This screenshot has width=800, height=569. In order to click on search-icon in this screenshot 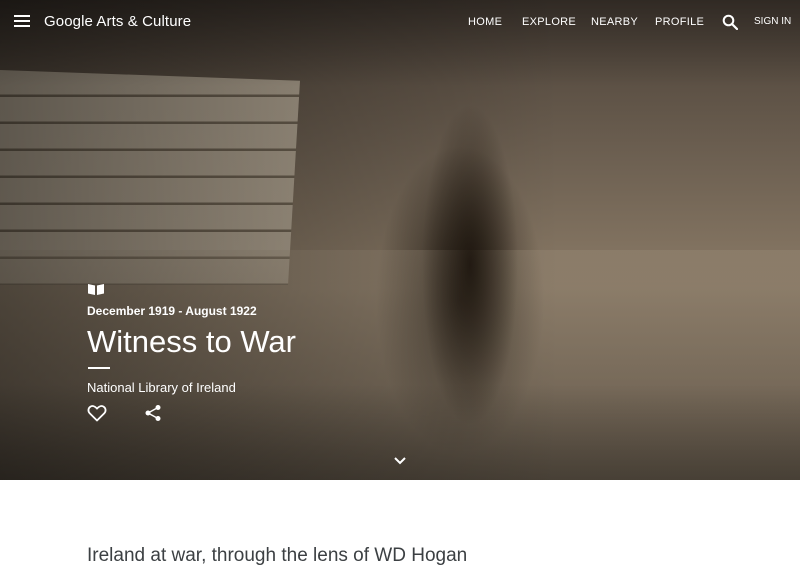, I will do `click(730, 22)`.